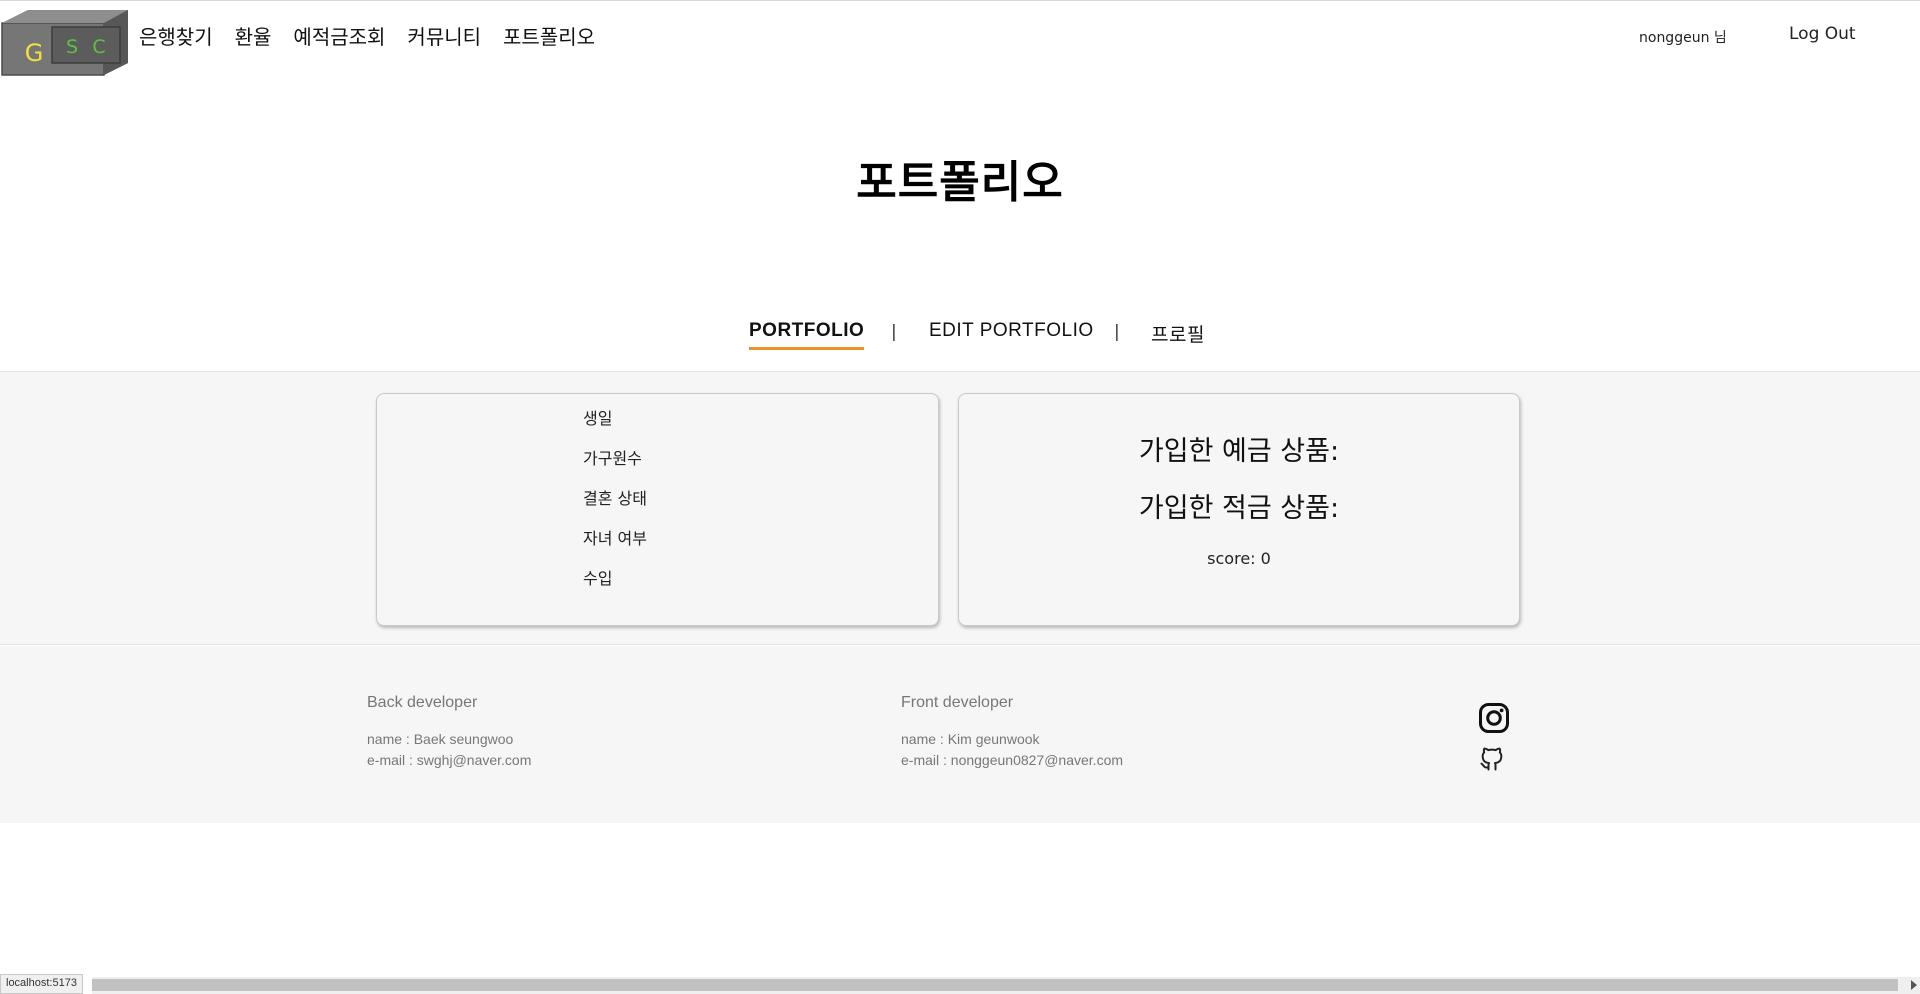  I want to click on field-marital-status: 결혼 상태, so click(615, 498).